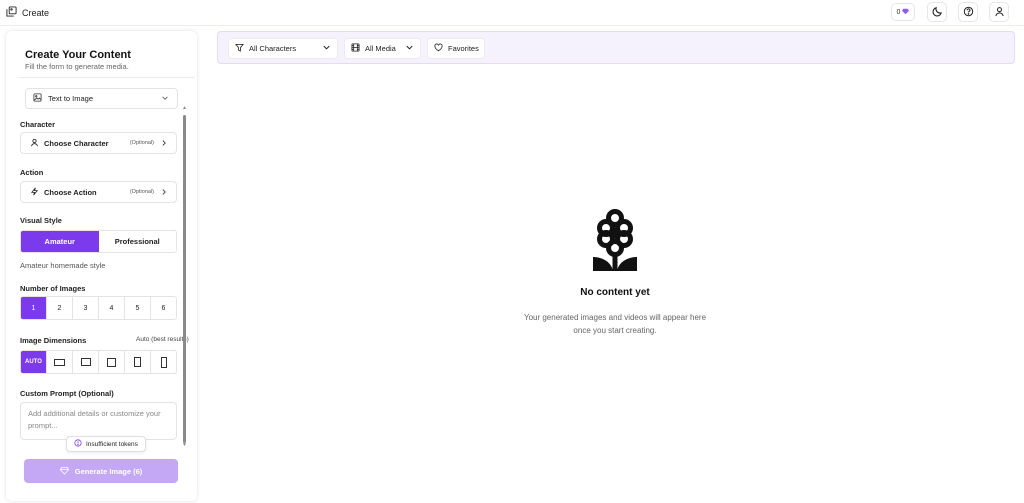 Image resolution: width=1024 pixels, height=503 pixels. Describe the element at coordinates (70, 192) in the screenshot. I see `choose-action-text: Choose Action` at that location.